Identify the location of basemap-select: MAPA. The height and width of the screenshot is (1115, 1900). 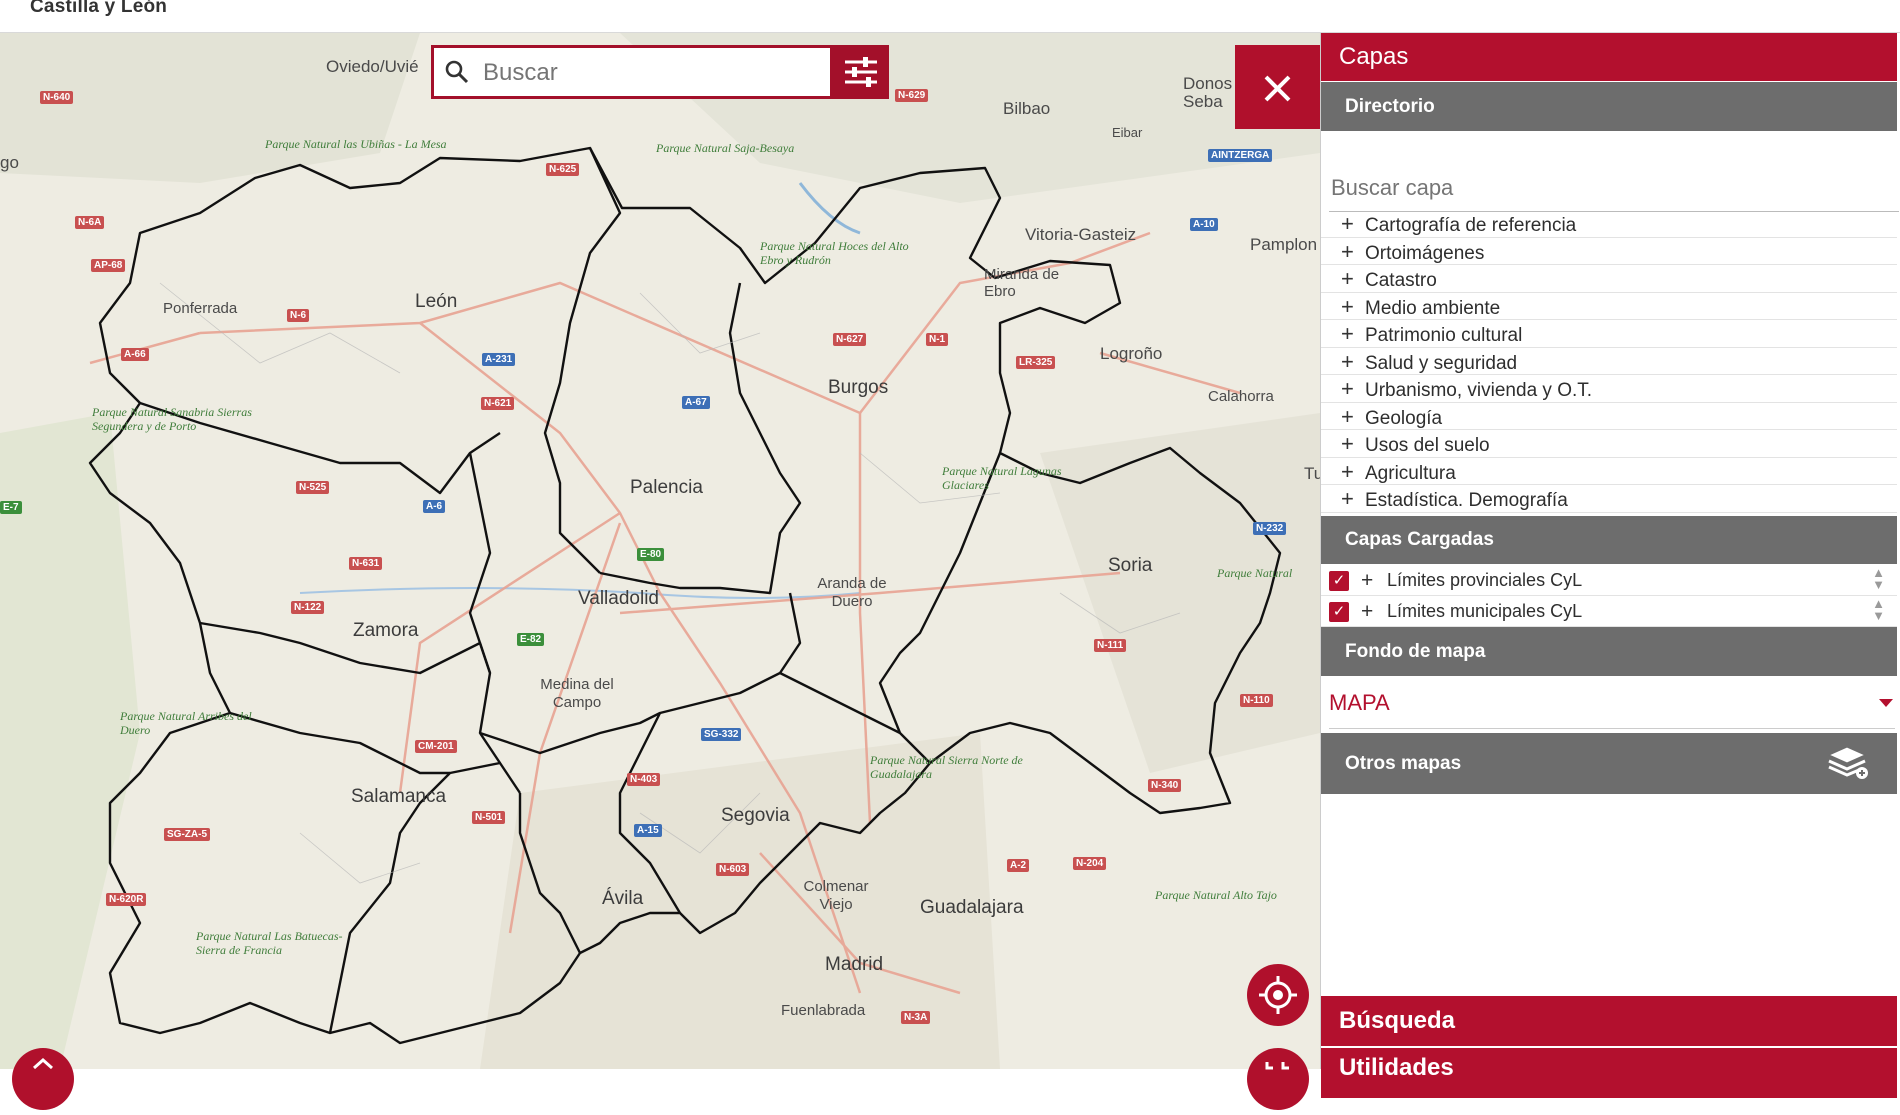
(1612, 703).